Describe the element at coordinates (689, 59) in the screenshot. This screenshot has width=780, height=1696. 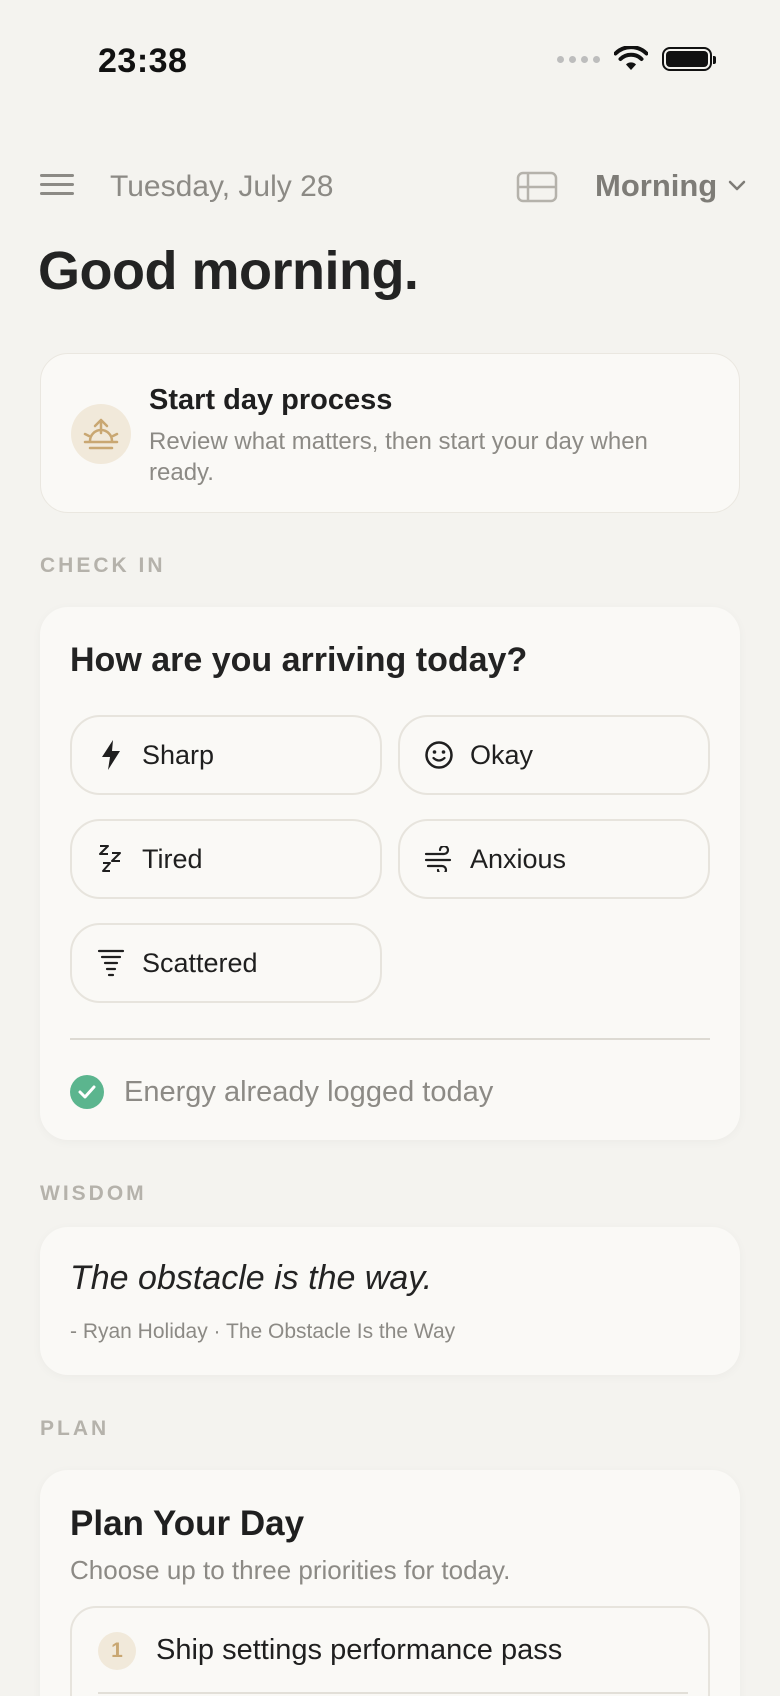
I see `battery-icon` at that location.